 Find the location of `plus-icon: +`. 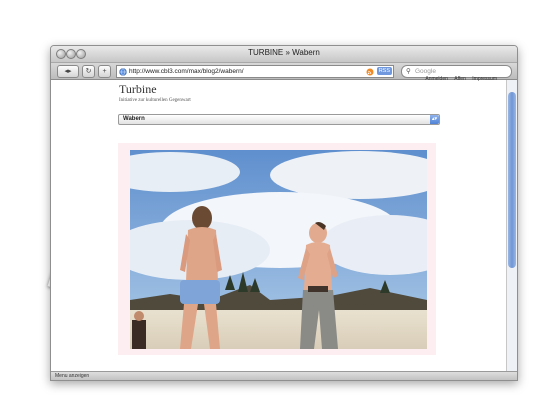

plus-icon: + is located at coordinates (104, 71).